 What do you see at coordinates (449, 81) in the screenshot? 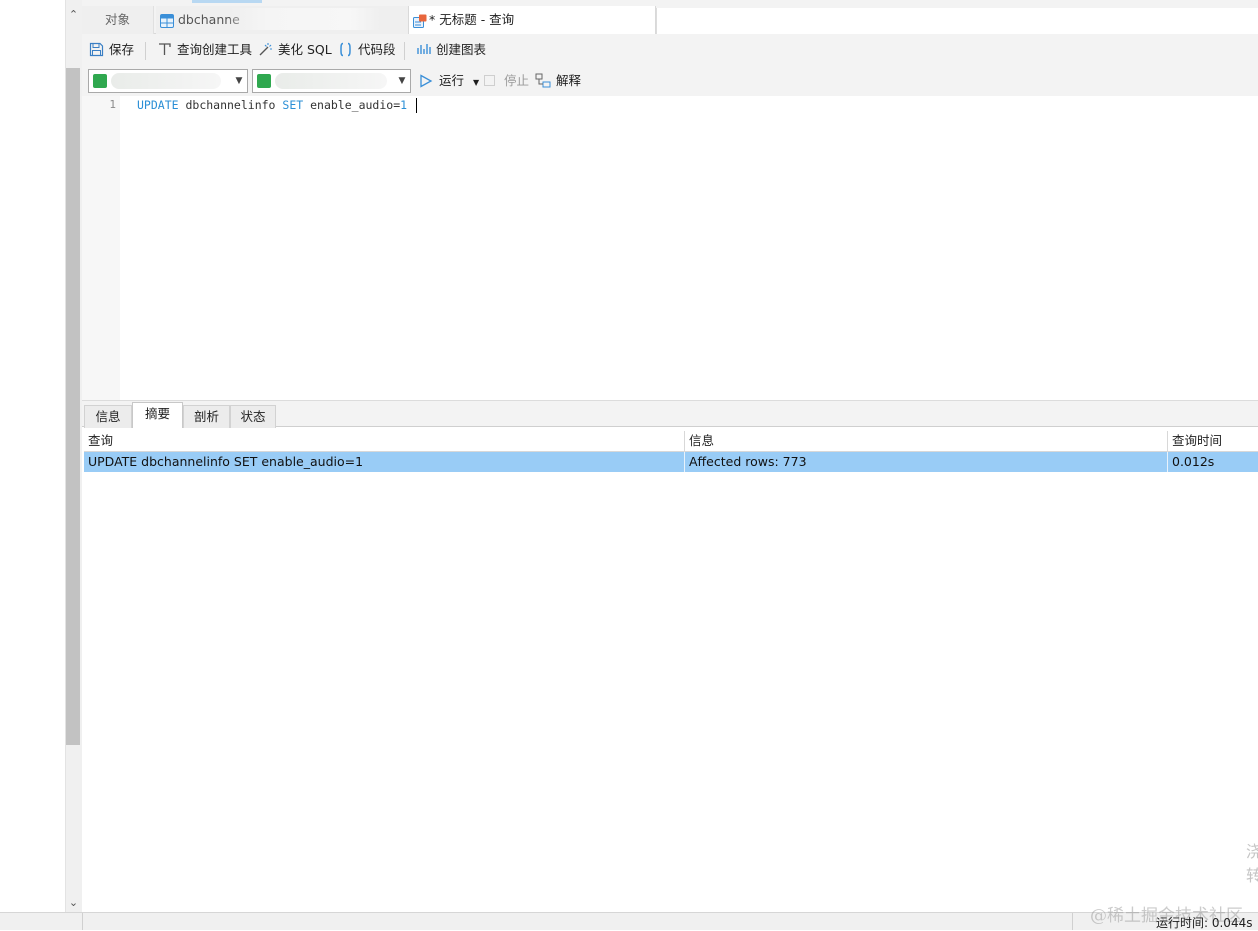
I see `run-button: 运行 ▼` at bounding box center [449, 81].